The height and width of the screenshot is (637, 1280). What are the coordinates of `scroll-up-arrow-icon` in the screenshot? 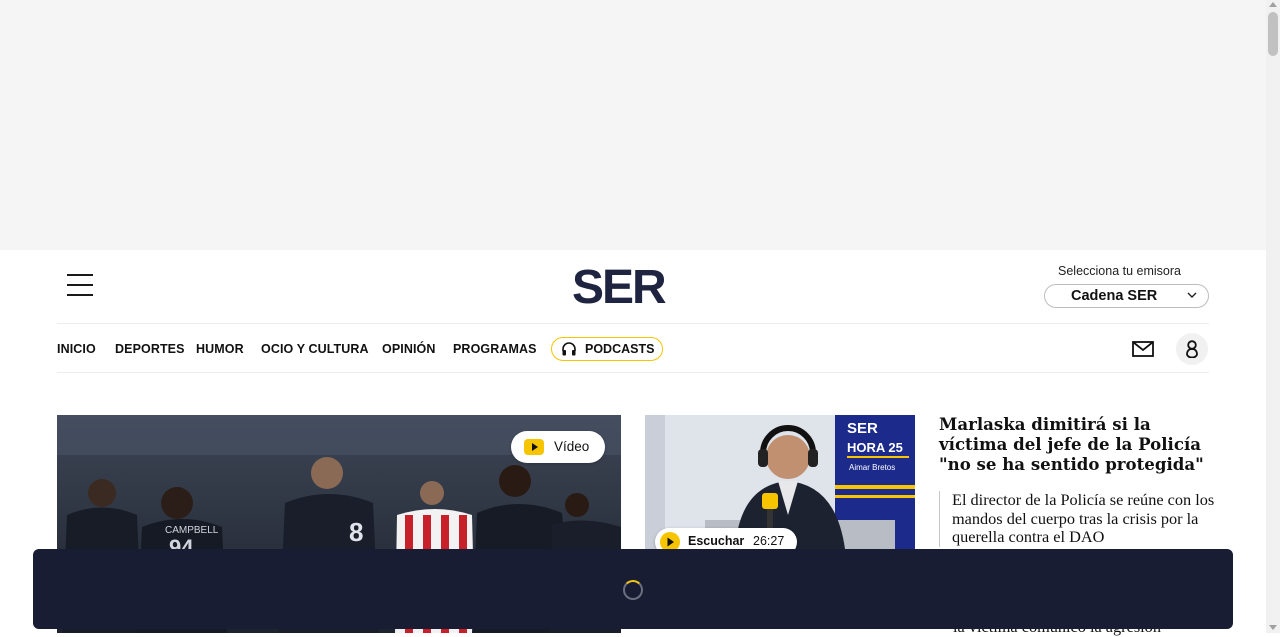 It's located at (1273, 4).